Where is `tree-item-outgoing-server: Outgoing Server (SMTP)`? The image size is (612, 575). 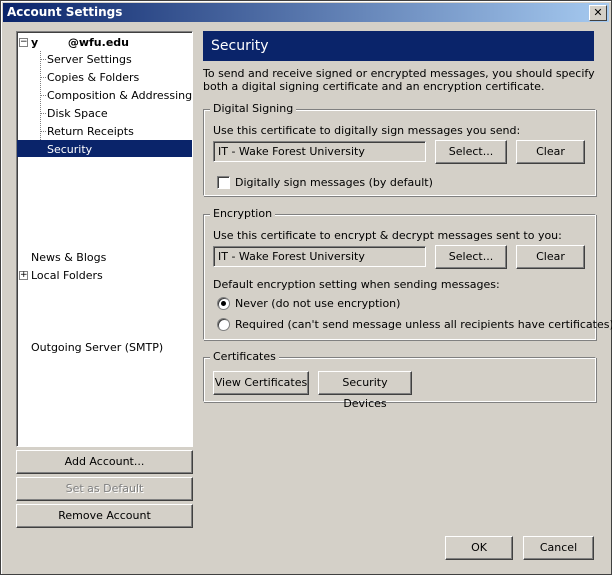 tree-item-outgoing-server: Outgoing Server (SMTP) is located at coordinates (97, 347).